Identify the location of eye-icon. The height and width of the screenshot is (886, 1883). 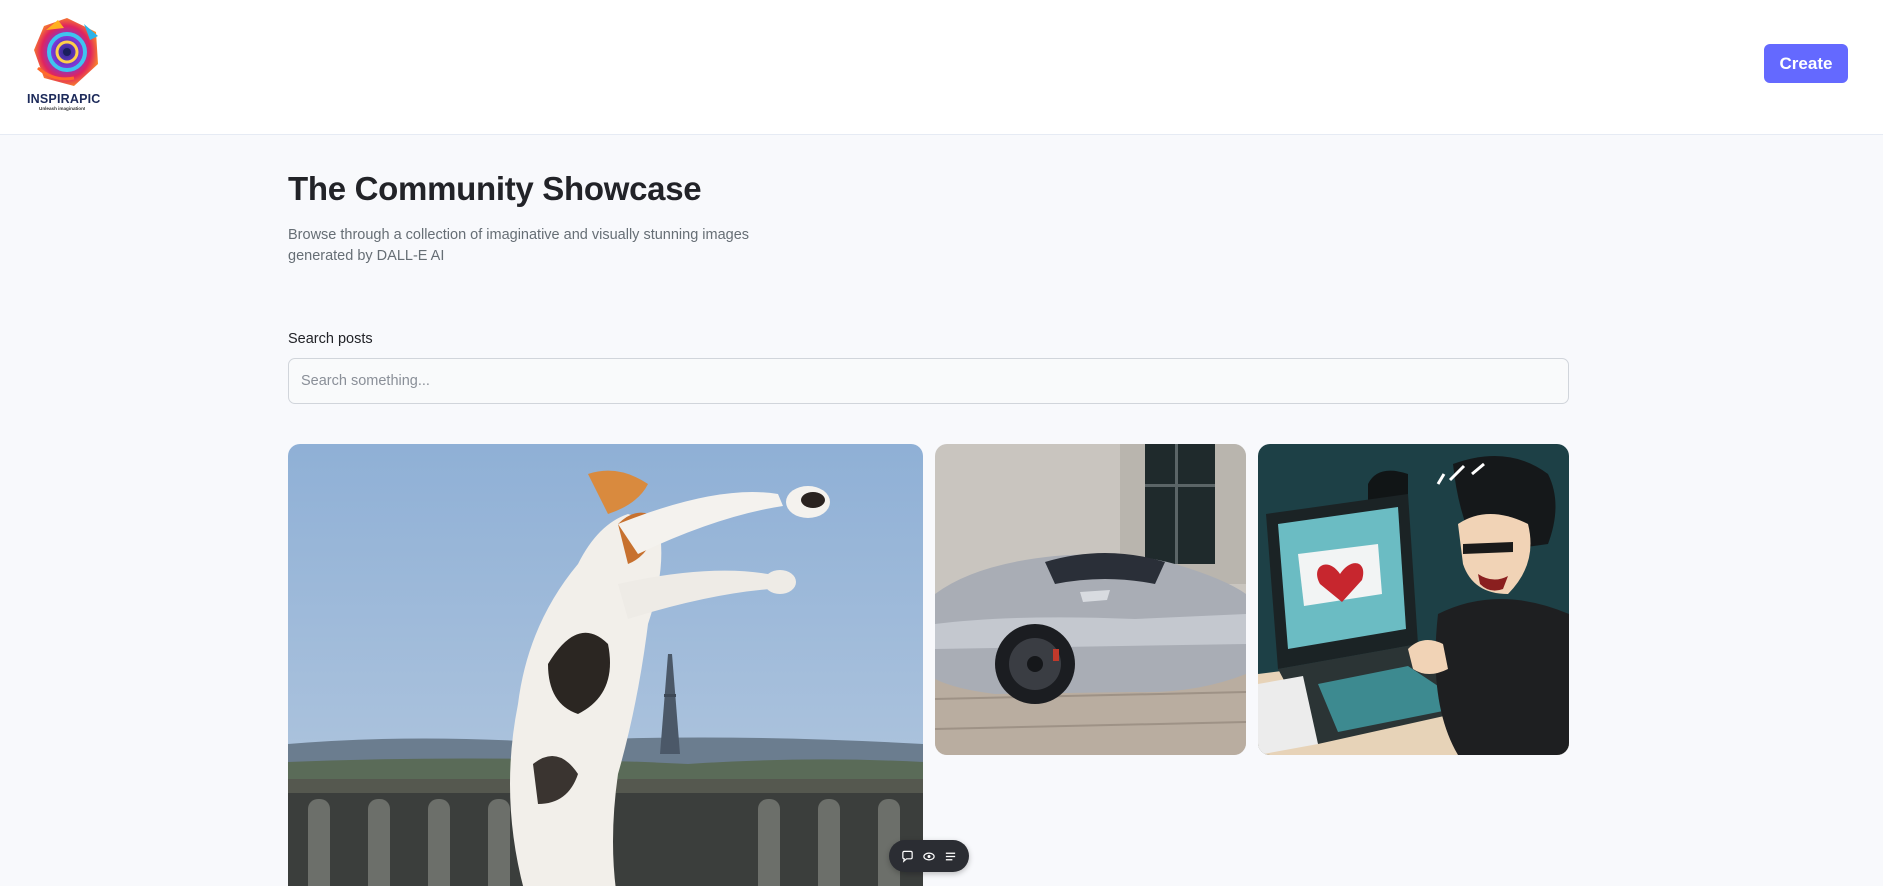
(929, 856).